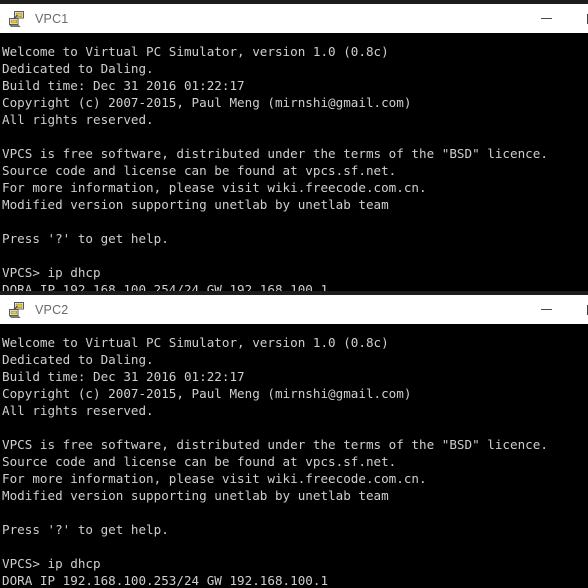 This screenshot has height=588, width=588. Describe the element at coordinates (294, 309) in the screenshot. I see `titlebar-vpc2: VPC2` at that location.